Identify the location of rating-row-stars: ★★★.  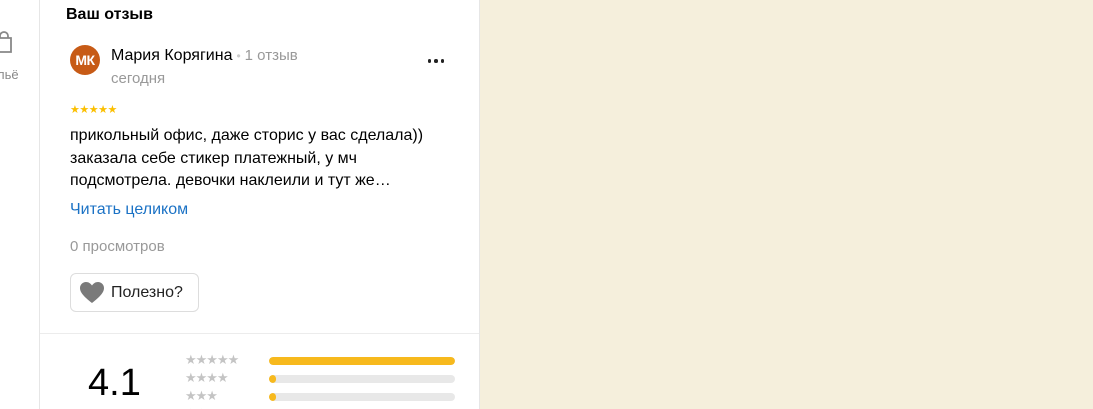
(201, 395).